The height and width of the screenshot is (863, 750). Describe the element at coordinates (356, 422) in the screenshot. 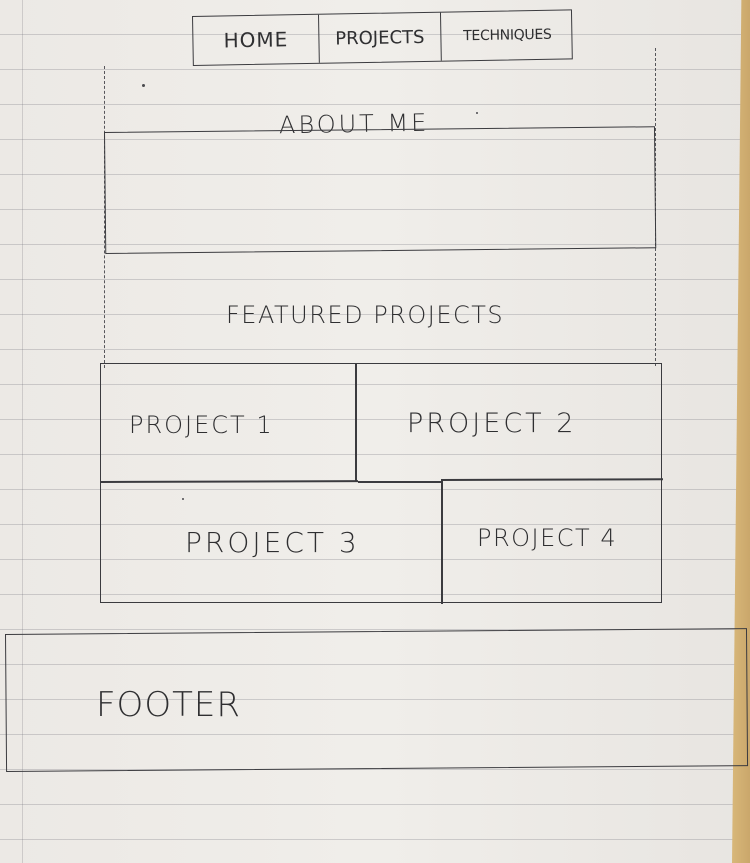

I see `project-column-divider-top` at that location.